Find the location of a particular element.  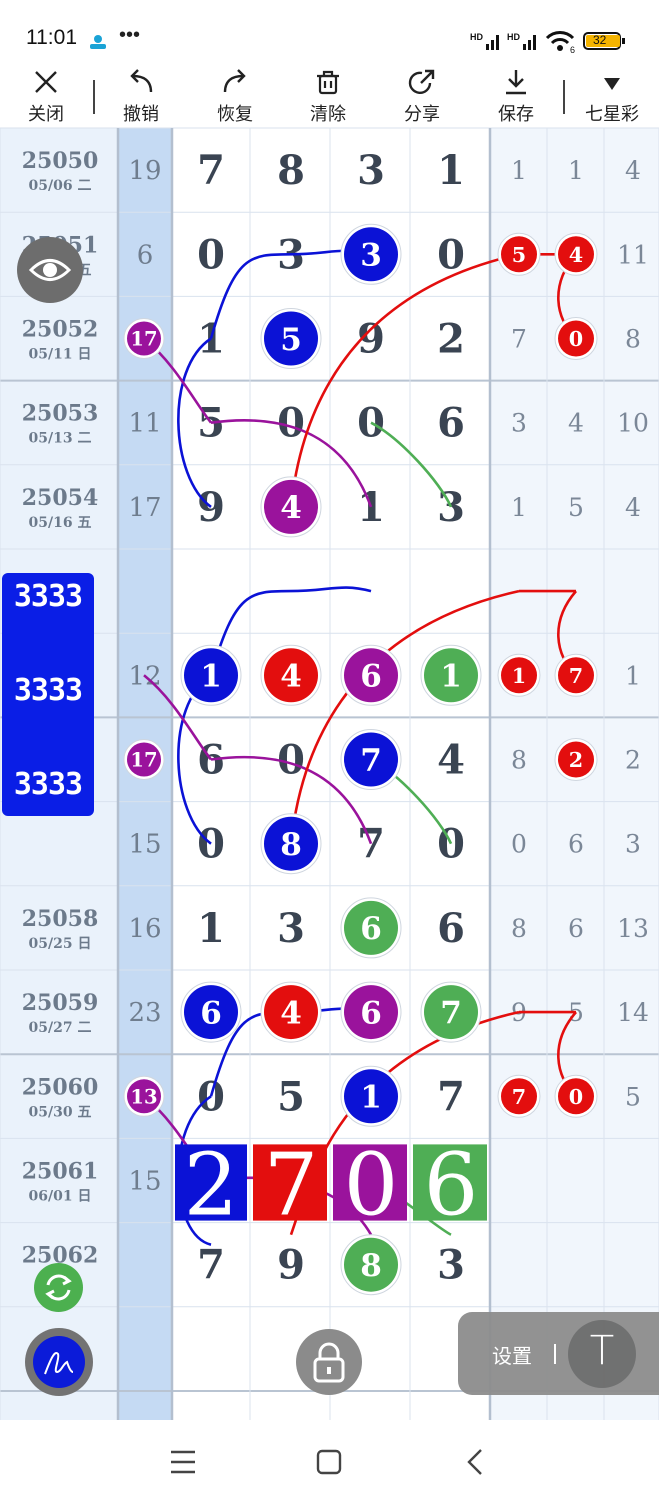

refresh-icon is located at coordinates (58, 1287).